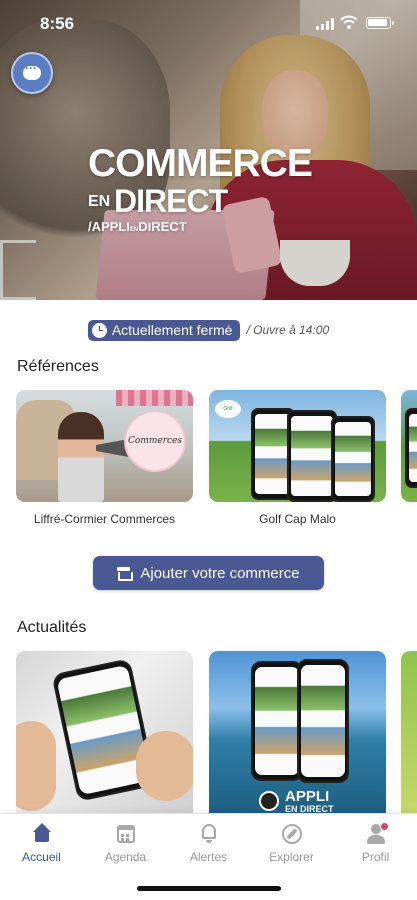 The height and width of the screenshot is (900, 417). What do you see at coordinates (104, 446) in the screenshot?
I see `reference-image: Commerces` at bounding box center [104, 446].